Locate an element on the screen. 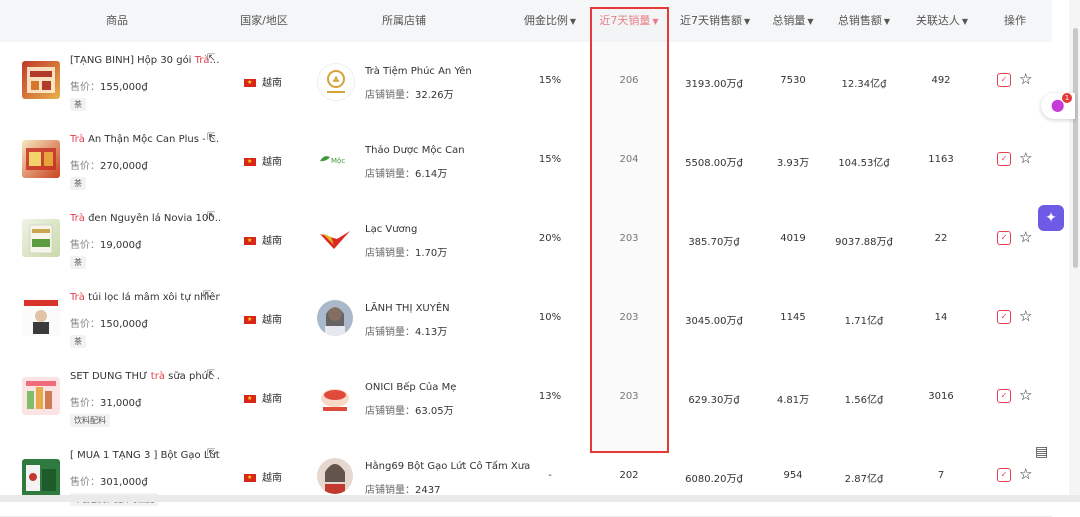 The image size is (1080, 517). col-actions: 操作 is located at coordinates (1015, 20).